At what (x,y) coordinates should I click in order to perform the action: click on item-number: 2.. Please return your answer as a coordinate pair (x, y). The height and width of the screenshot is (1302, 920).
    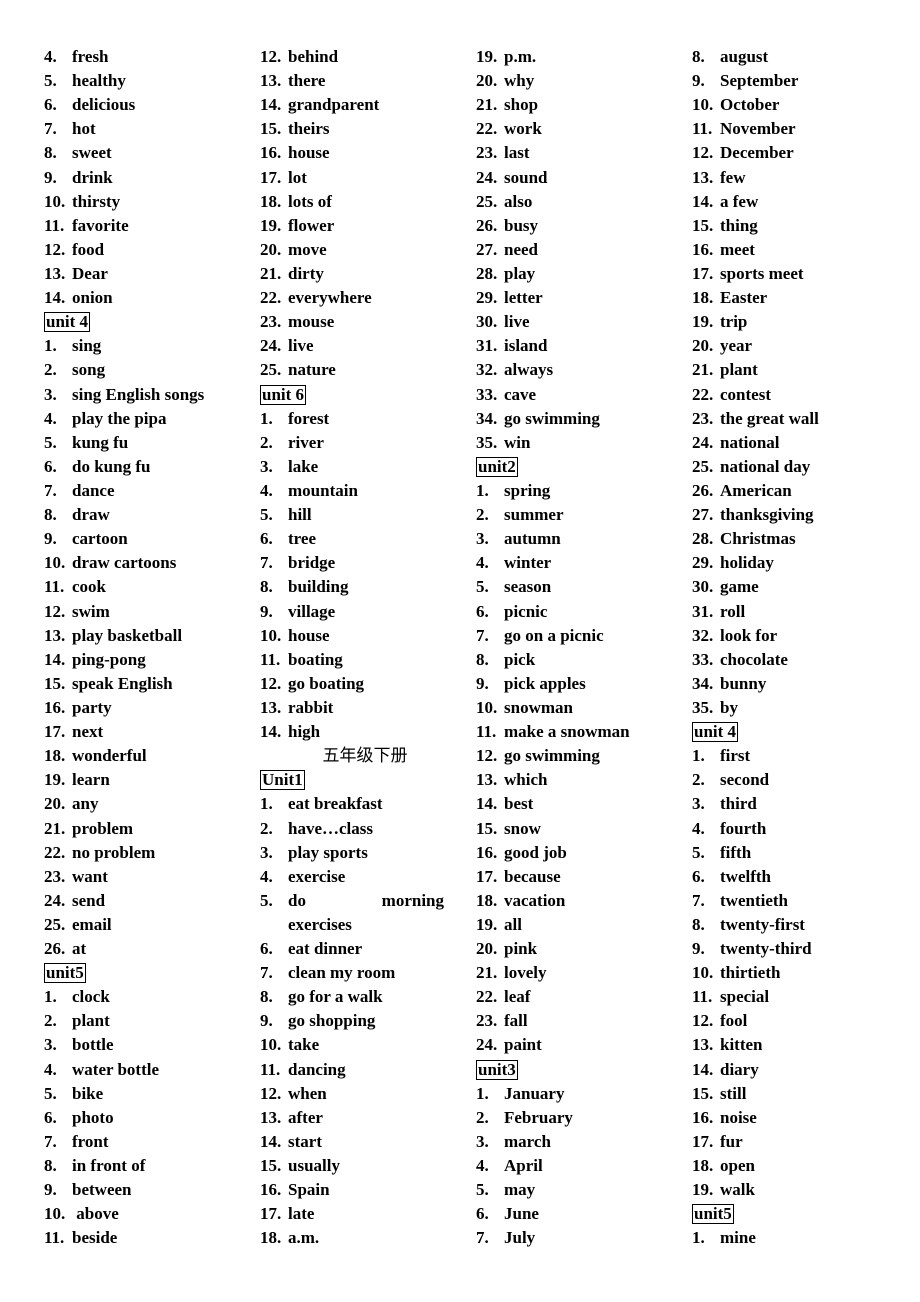
    Looking at the image, I should click on (266, 828).